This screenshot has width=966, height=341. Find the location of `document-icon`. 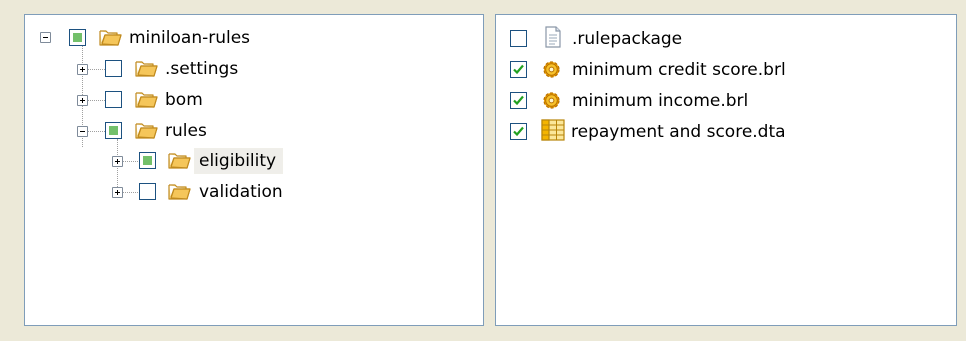

document-icon is located at coordinates (553, 37).